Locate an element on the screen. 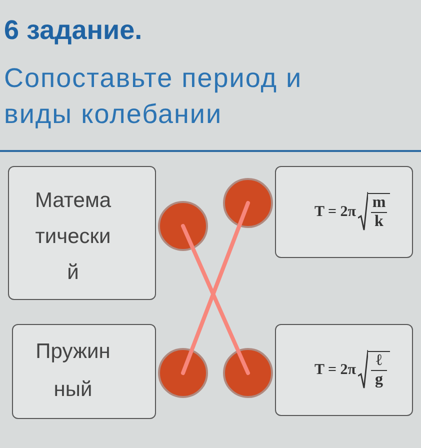 Image resolution: width=421 pixels, height=448 pixels. numerator: m is located at coordinates (379, 203).